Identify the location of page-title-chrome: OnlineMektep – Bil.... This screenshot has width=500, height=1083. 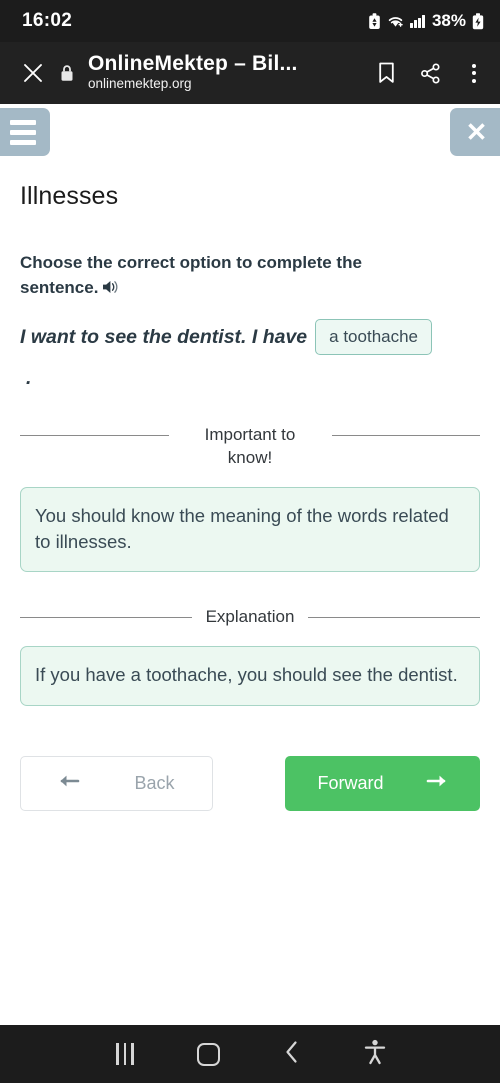
(193, 63).